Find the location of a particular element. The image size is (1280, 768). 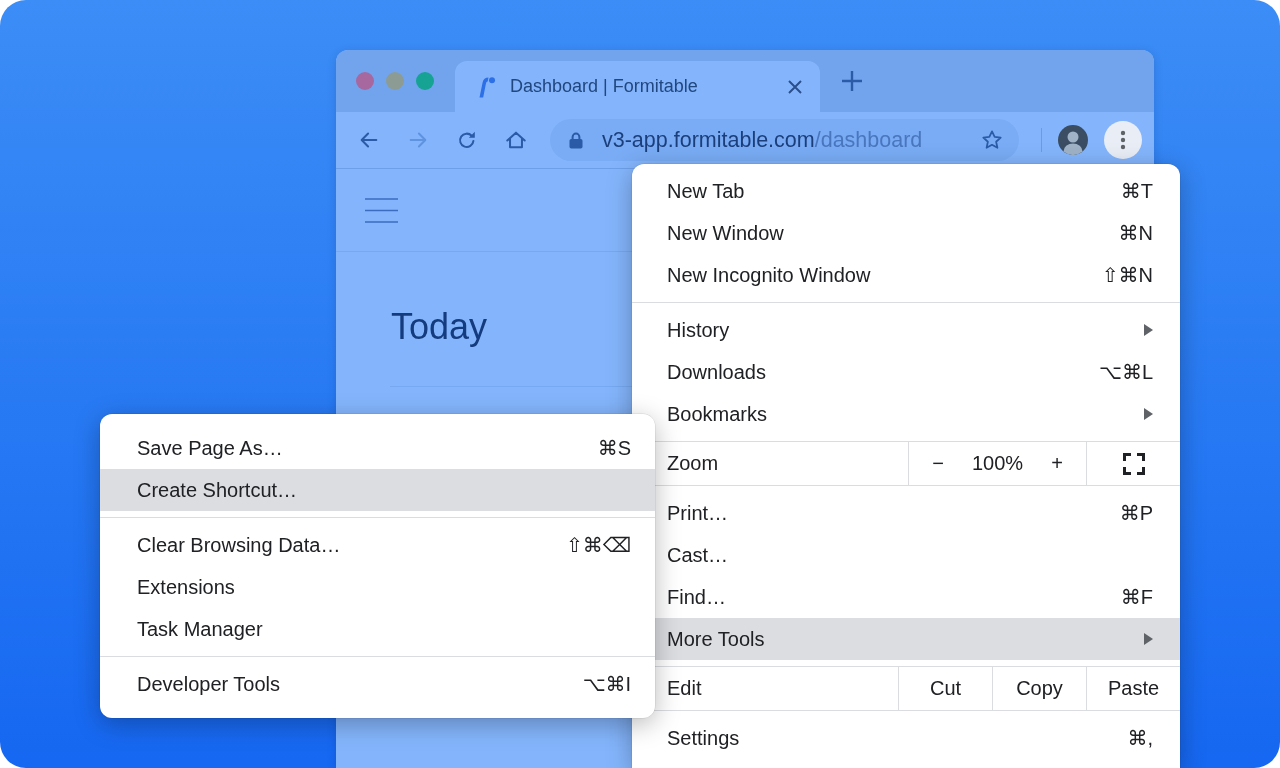

vertical-dots-icon is located at coordinates (1123, 140).